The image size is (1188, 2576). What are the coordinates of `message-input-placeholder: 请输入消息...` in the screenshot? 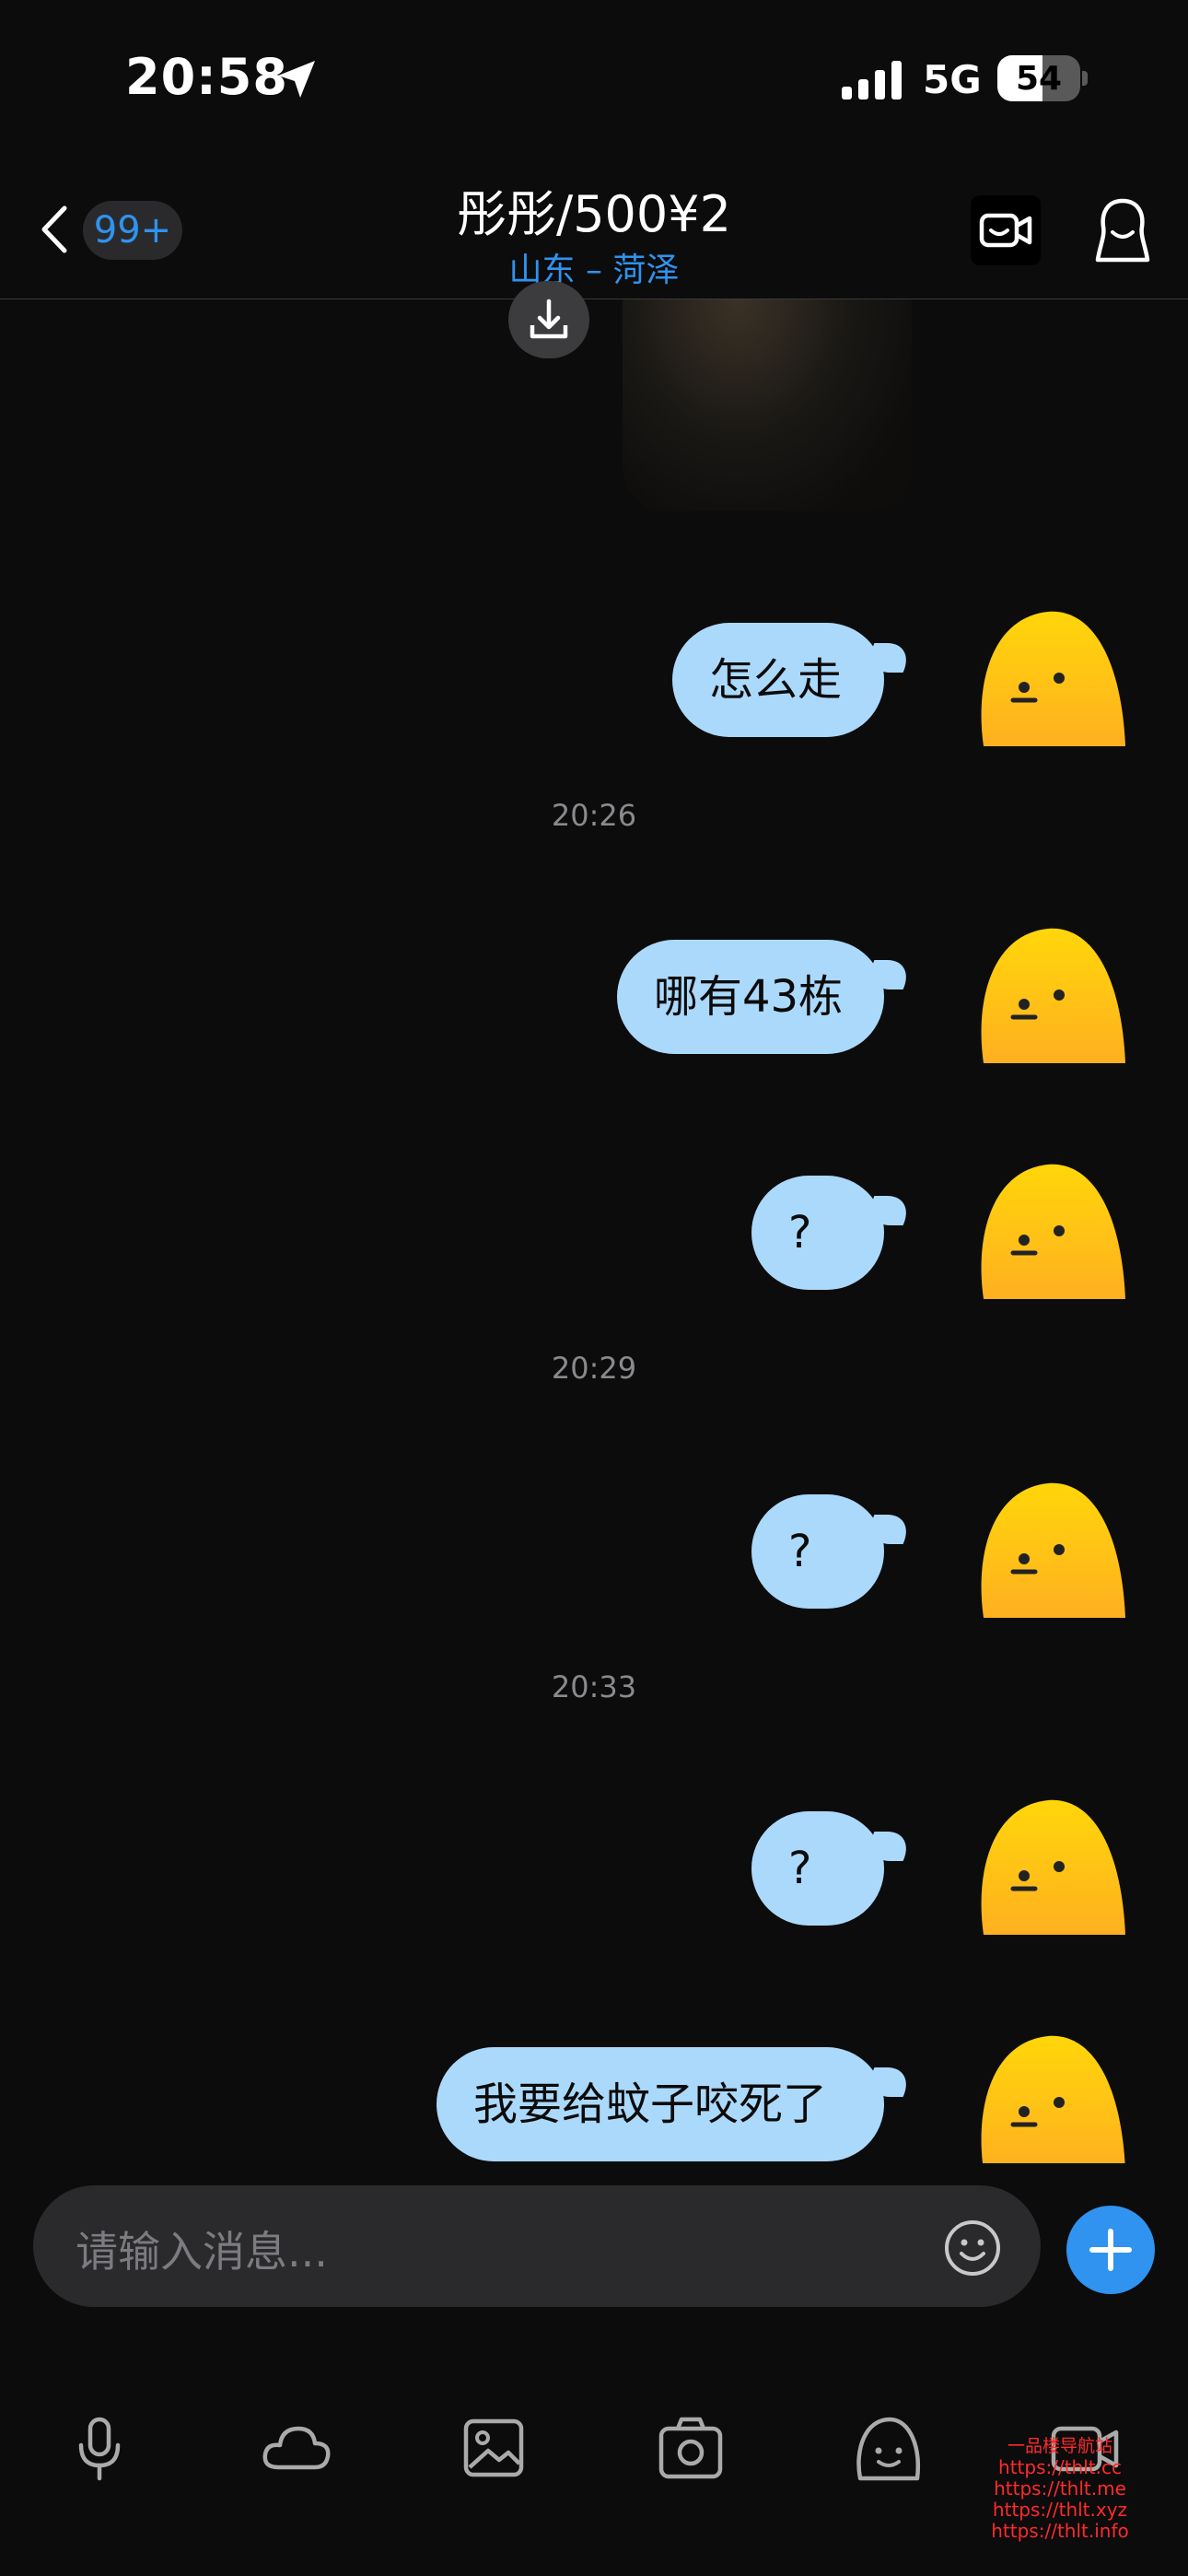 It's located at (202, 2252).